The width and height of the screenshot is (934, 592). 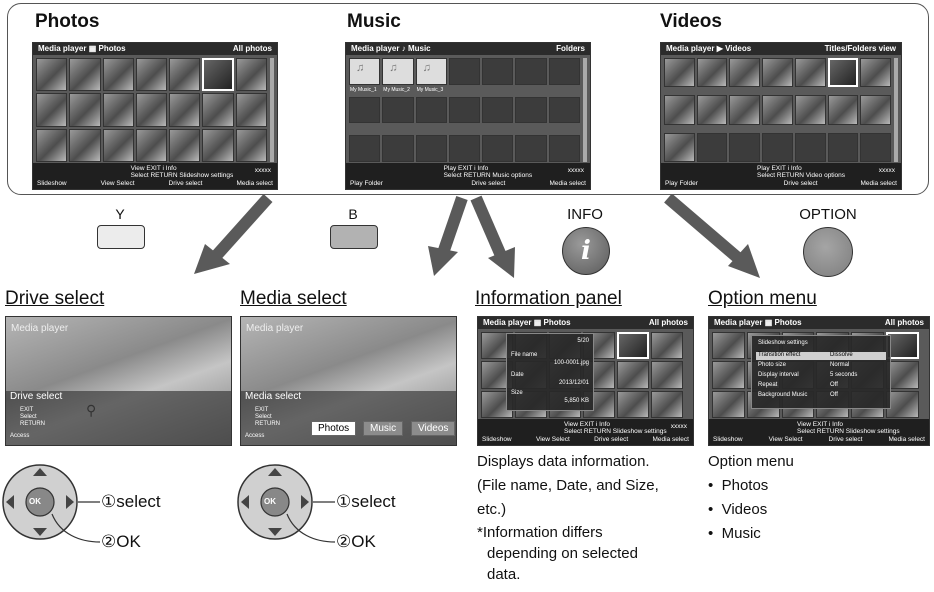 I want to click on option-row-music: Background Music Off, so click(x=821, y=396).